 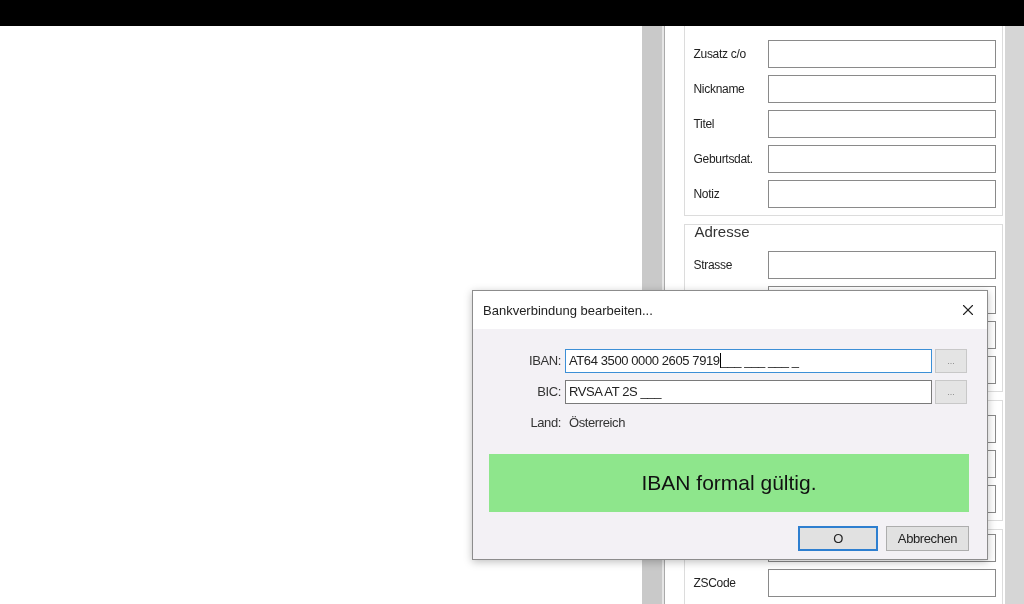 What do you see at coordinates (719, 88) in the screenshot?
I see `field-label: Nickname` at bounding box center [719, 88].